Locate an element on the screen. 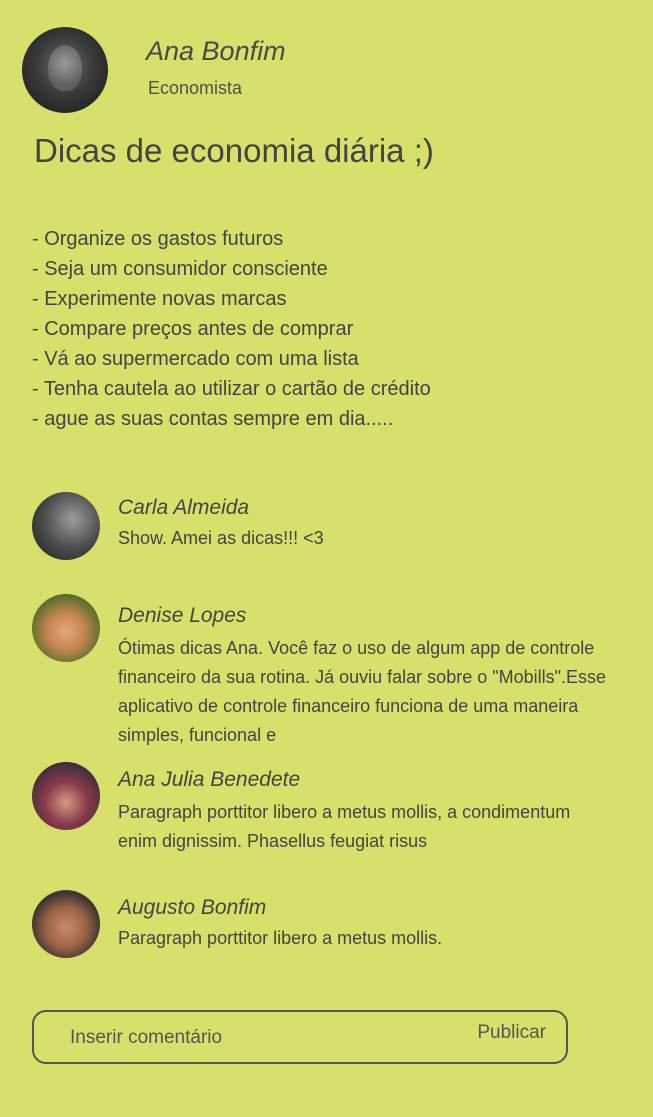 This screenshot has height=1117, width=653. commenter-name: Augusto Bonfim is located at coordinates (192, 908).